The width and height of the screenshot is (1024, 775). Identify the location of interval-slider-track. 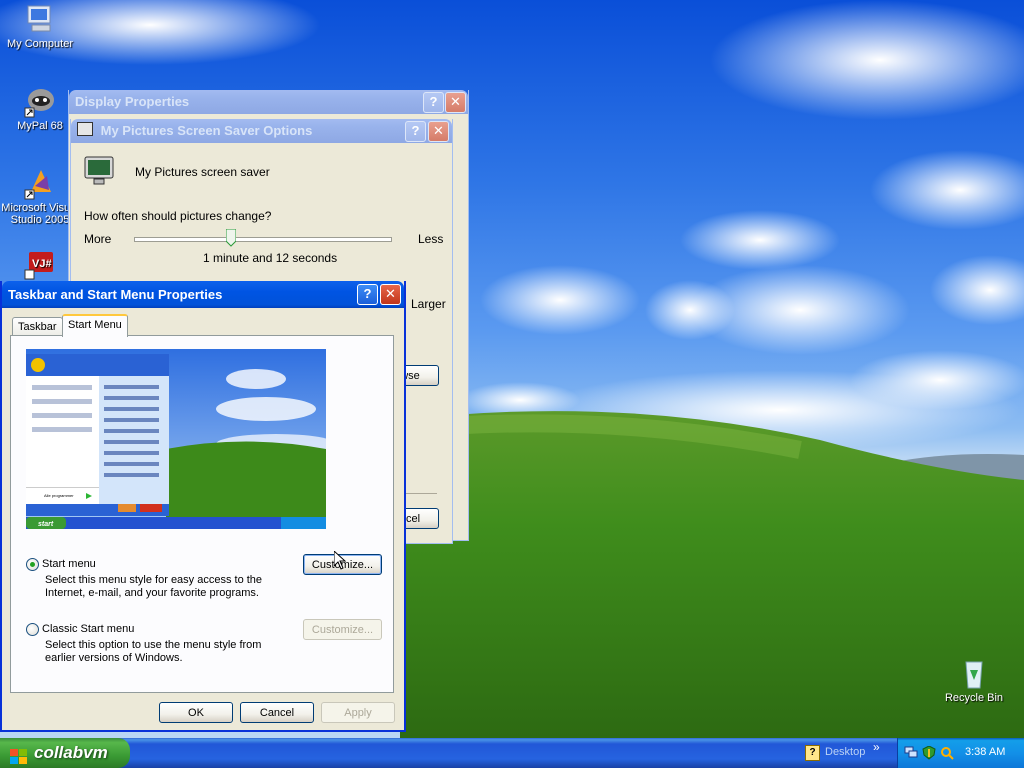
(263, 239).